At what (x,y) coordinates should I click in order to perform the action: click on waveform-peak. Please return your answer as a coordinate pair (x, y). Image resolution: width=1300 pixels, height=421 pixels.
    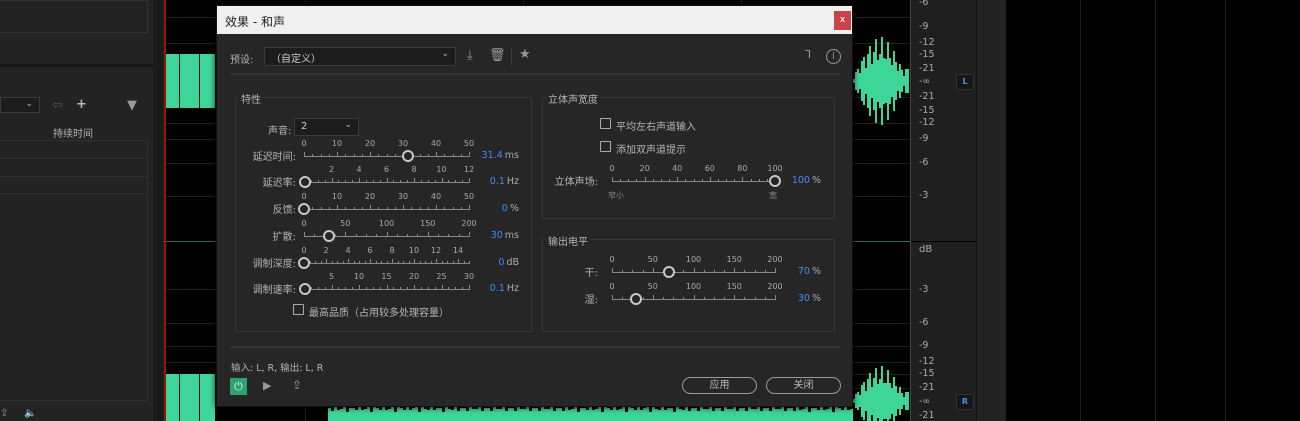
    Looking at the image, I should click on (193, 81).